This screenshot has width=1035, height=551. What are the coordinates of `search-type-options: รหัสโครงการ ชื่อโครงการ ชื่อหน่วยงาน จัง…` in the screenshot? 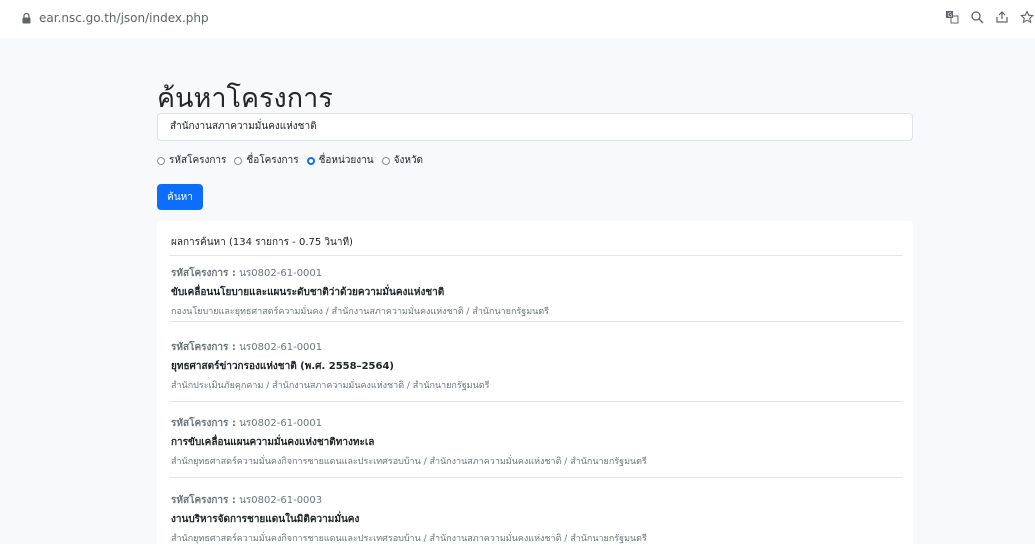 It's located at (294, 160).